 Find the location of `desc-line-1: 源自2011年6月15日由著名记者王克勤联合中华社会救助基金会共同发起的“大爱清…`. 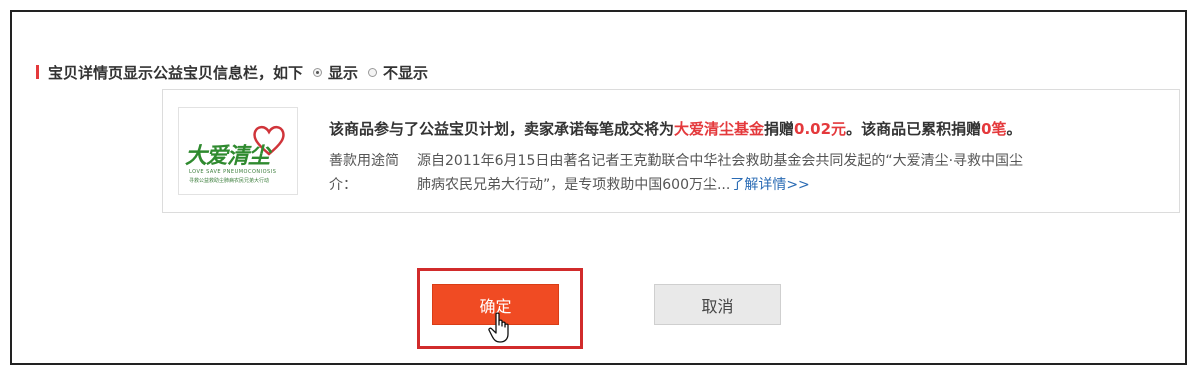

desc-line-1: 源自2011年6月15日由著名记者王克勤联合中华社会救助基金会共同发起的“大爱清… is located at coordinates (720, 161).